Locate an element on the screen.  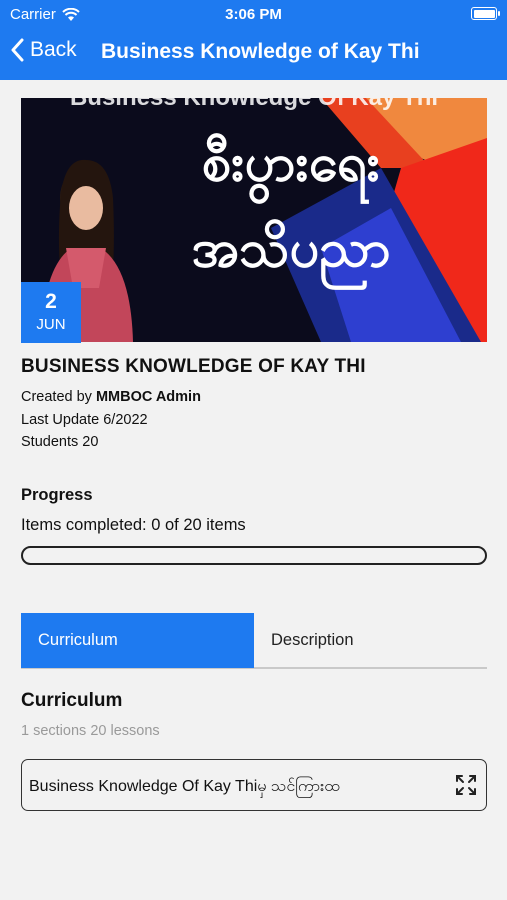
date-badge: 2 JUN is located at coordinates (51, 312).